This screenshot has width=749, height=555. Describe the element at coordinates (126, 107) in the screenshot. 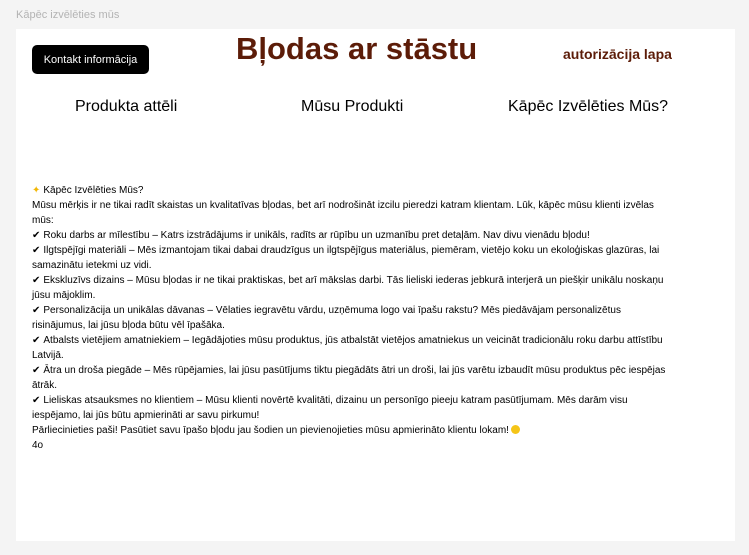

I see `nav-item-product-images: Produkta attēli` at that location.